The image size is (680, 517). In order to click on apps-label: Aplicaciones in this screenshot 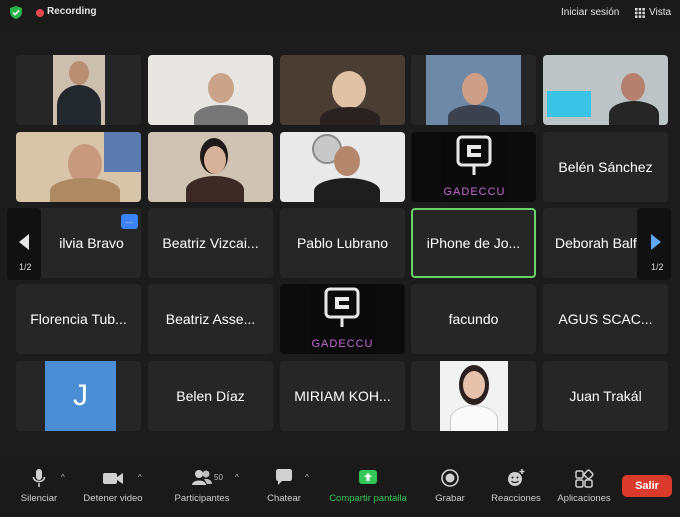, I will do `click(584, 498)`.